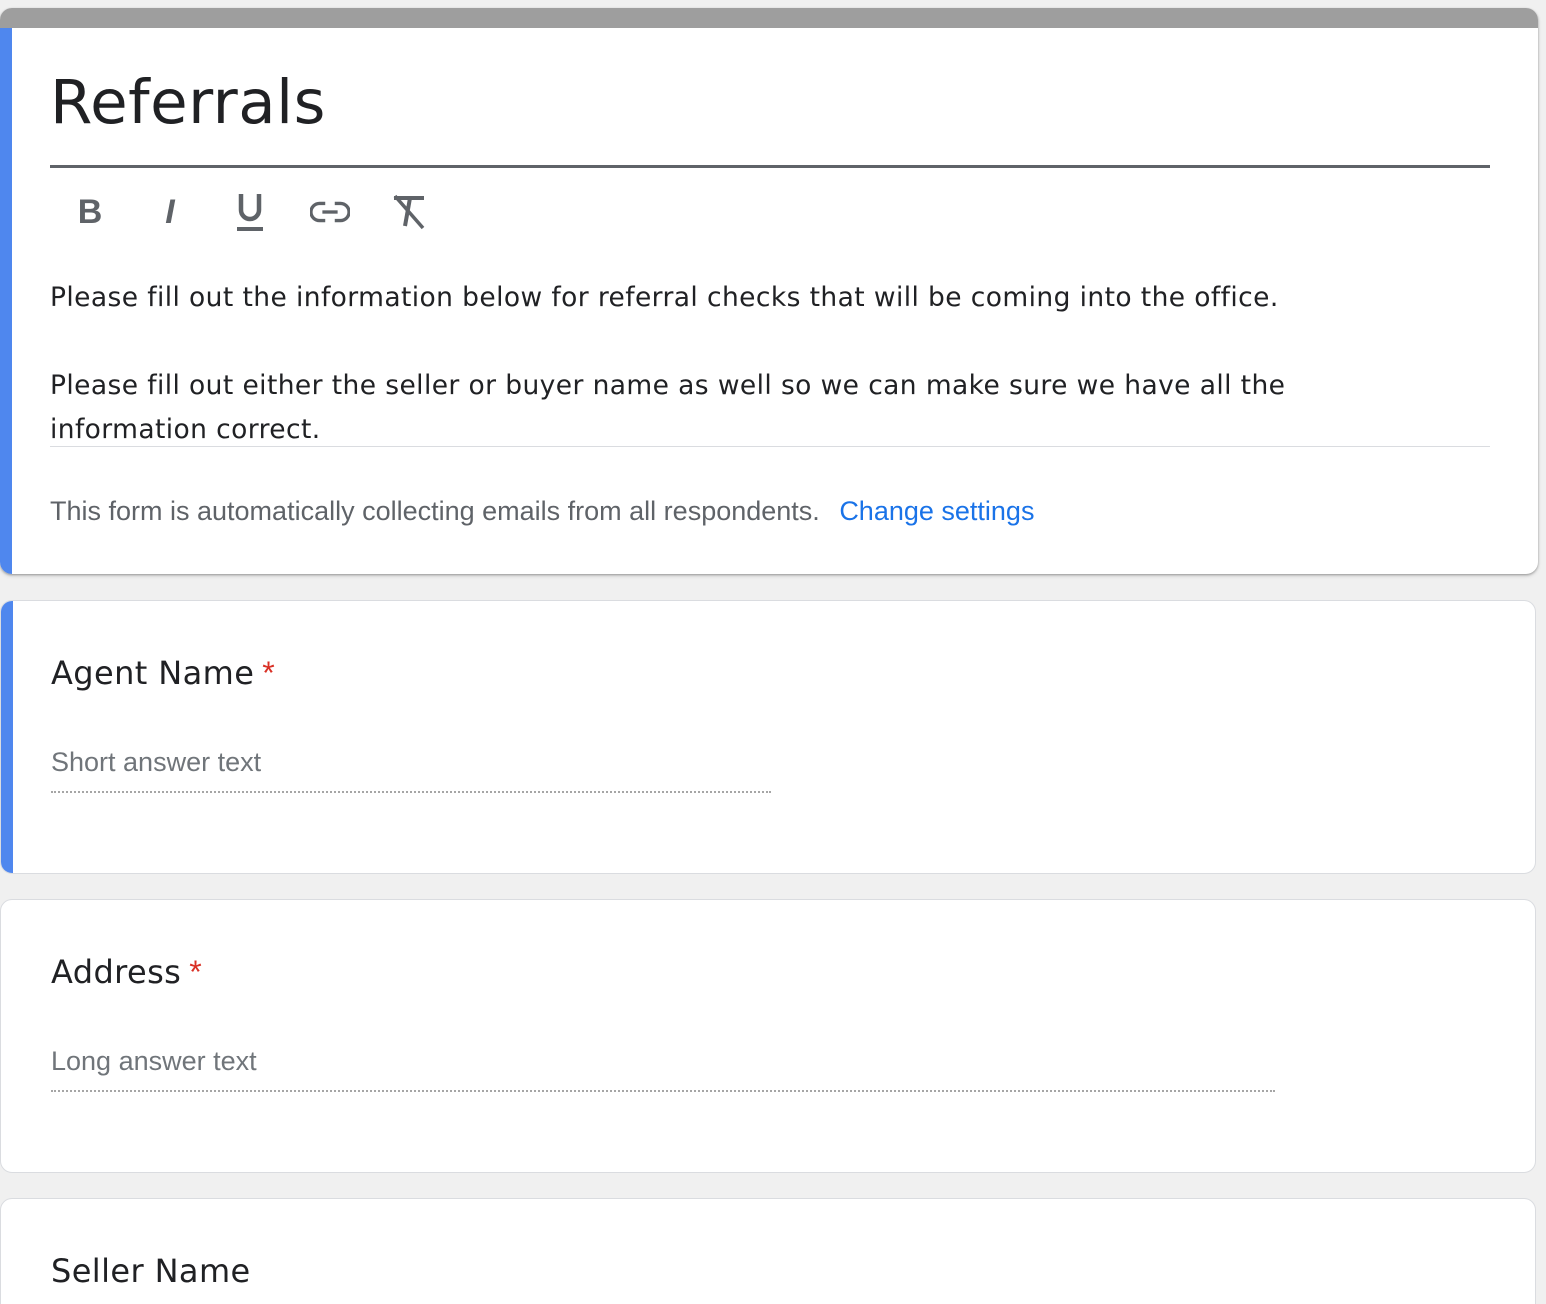  Describe the element at coordinates (770, 446) in the screenshot. I see `description-underline` at that location.